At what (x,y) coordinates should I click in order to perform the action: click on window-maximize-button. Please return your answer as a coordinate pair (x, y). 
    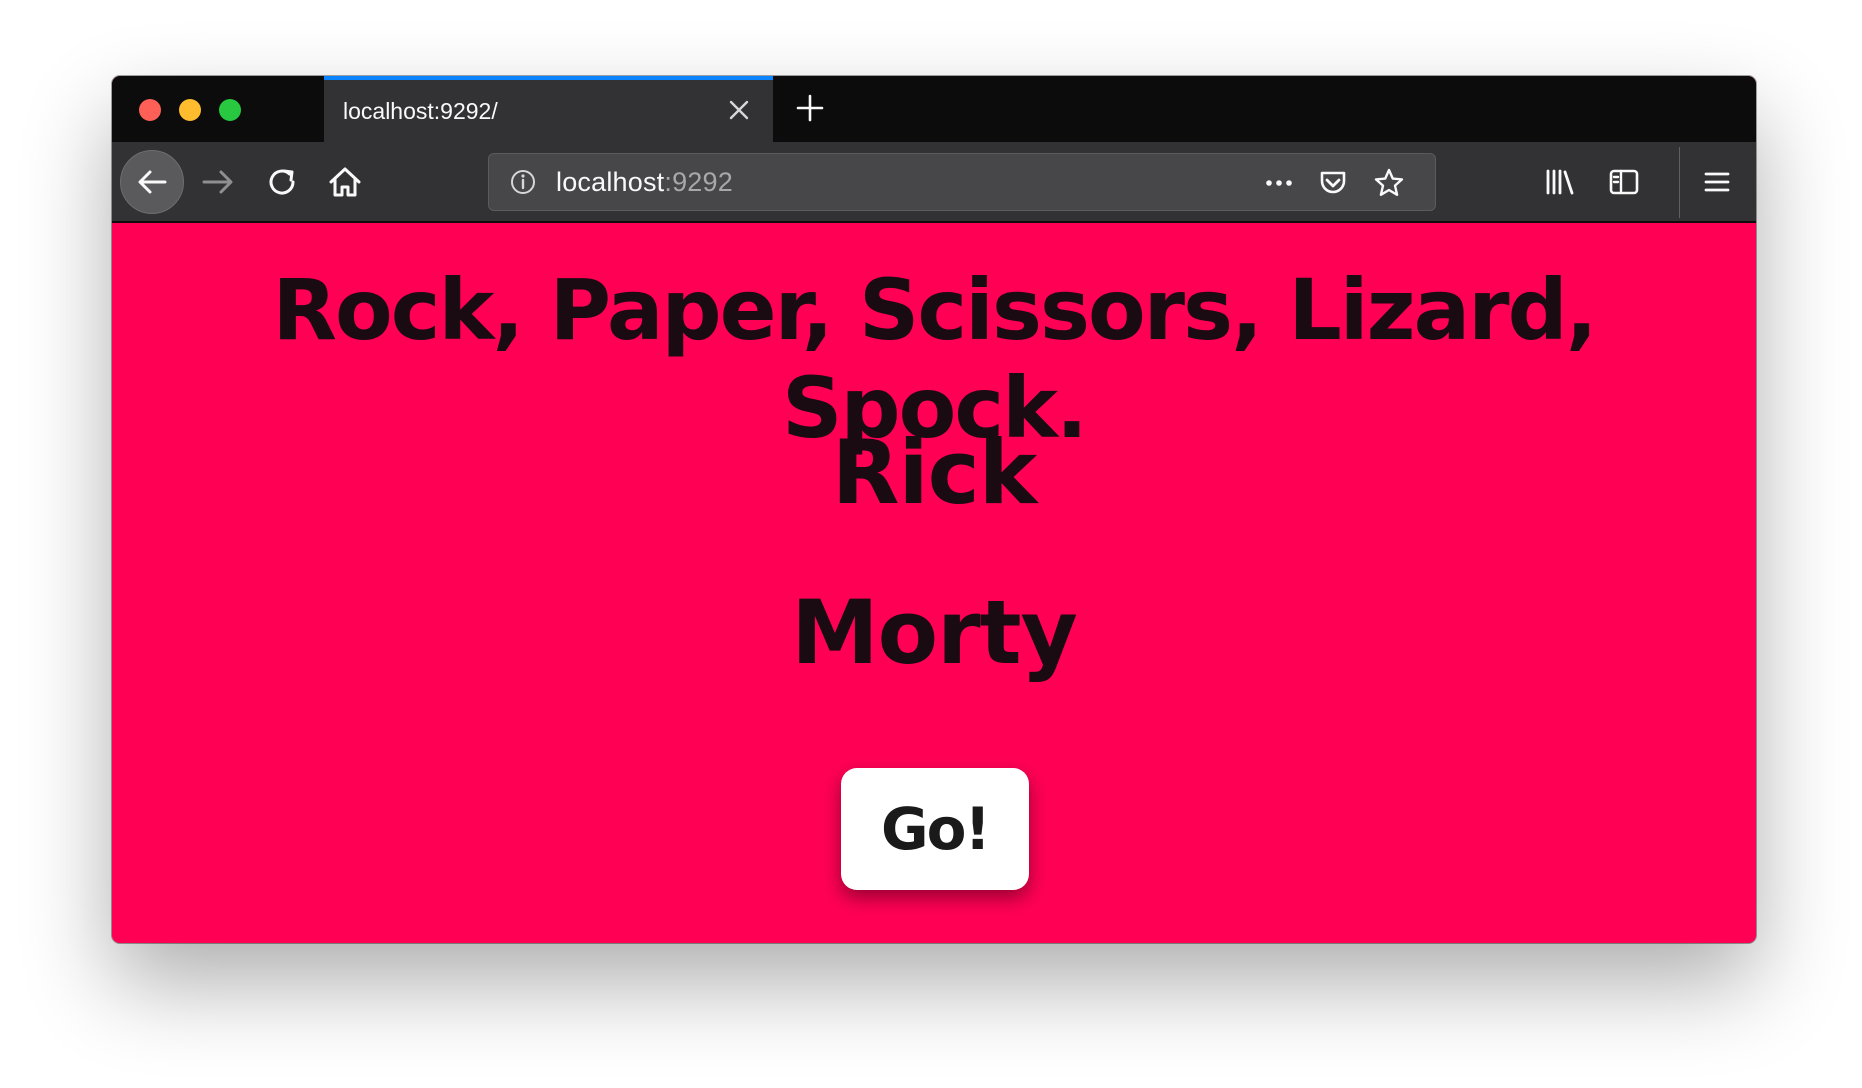
    Looking at the image, I should click on (230, 110).